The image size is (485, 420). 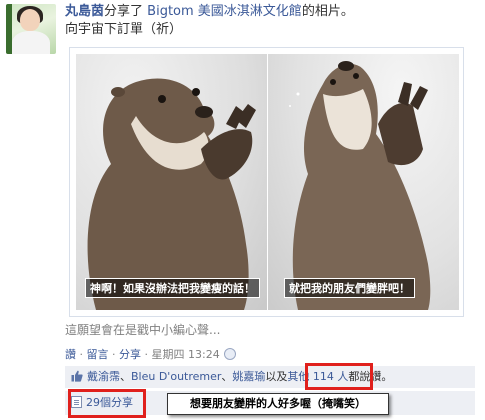 I want to click on other-likers-link: 其他 114 人, so click(x=317, y=376).